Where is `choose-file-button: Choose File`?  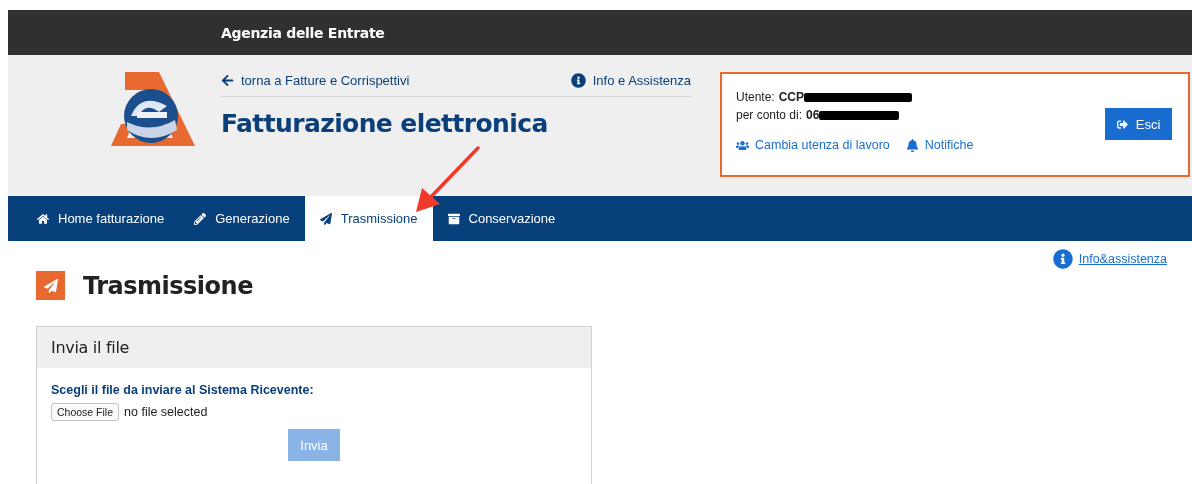
choose-file-button: Choose File is located at coordinates (85, 412).